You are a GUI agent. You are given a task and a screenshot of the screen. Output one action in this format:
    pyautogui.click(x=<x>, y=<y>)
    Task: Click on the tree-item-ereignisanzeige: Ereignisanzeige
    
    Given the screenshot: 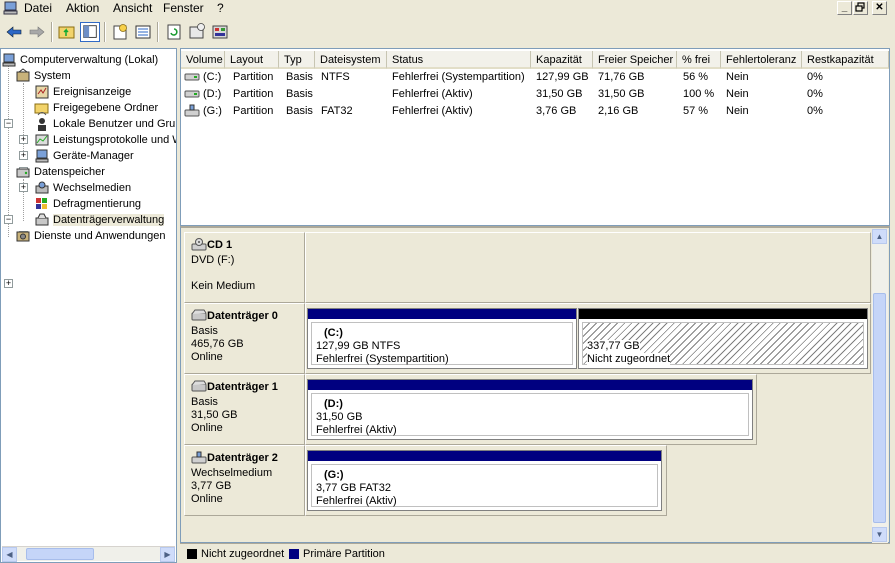 What is the action you would take?
    pyautogui.click(x=82, y=92)
    